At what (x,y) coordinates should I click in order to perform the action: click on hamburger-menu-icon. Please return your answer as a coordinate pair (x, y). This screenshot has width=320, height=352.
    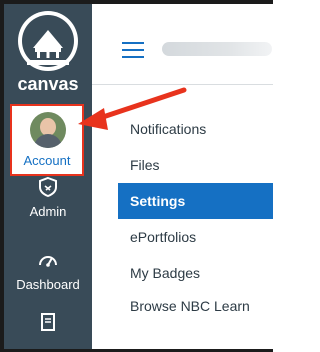
    Looking at the image, I should click on (133, 50).